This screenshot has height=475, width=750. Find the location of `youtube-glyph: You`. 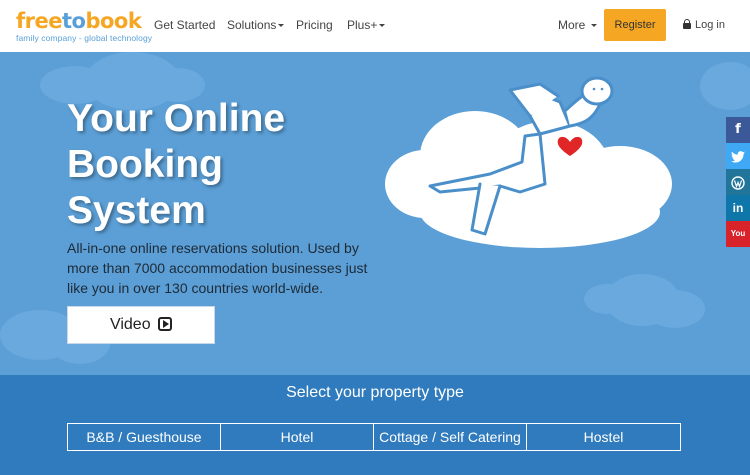

youtube-glyph: You is located at coordinates (738, 233).